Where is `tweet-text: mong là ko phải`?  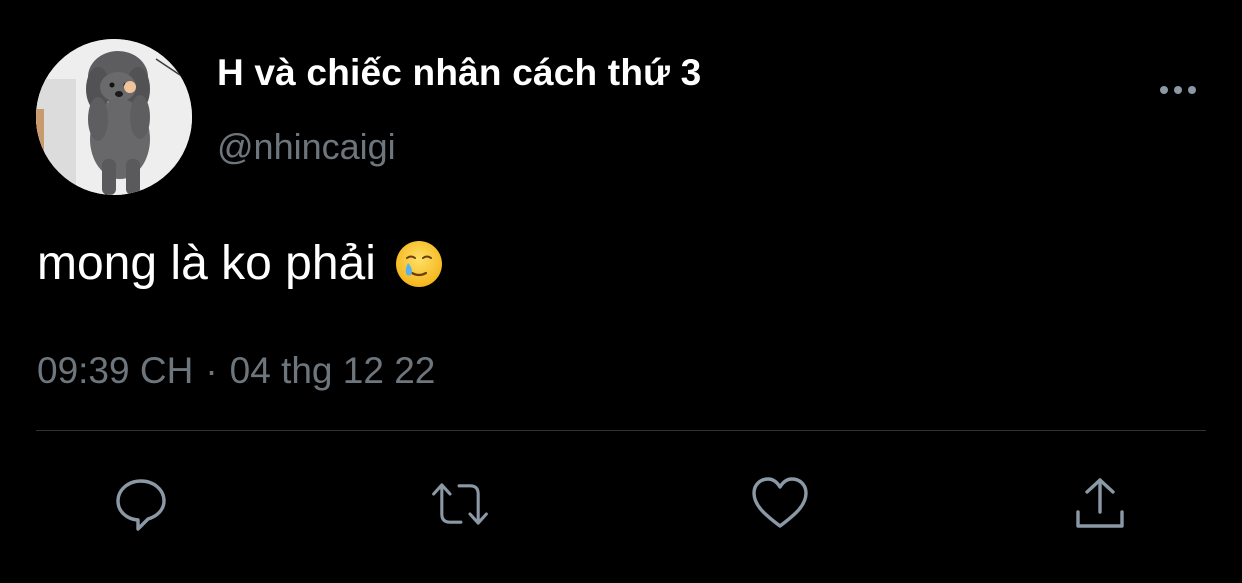 tweet-text: mong là ko phải is located at coordinates (240, 263).